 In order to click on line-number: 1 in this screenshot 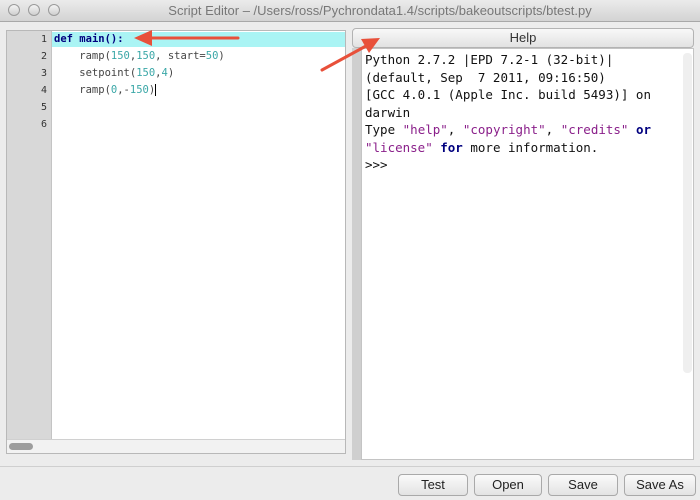, I will do `click(43, 39)`.